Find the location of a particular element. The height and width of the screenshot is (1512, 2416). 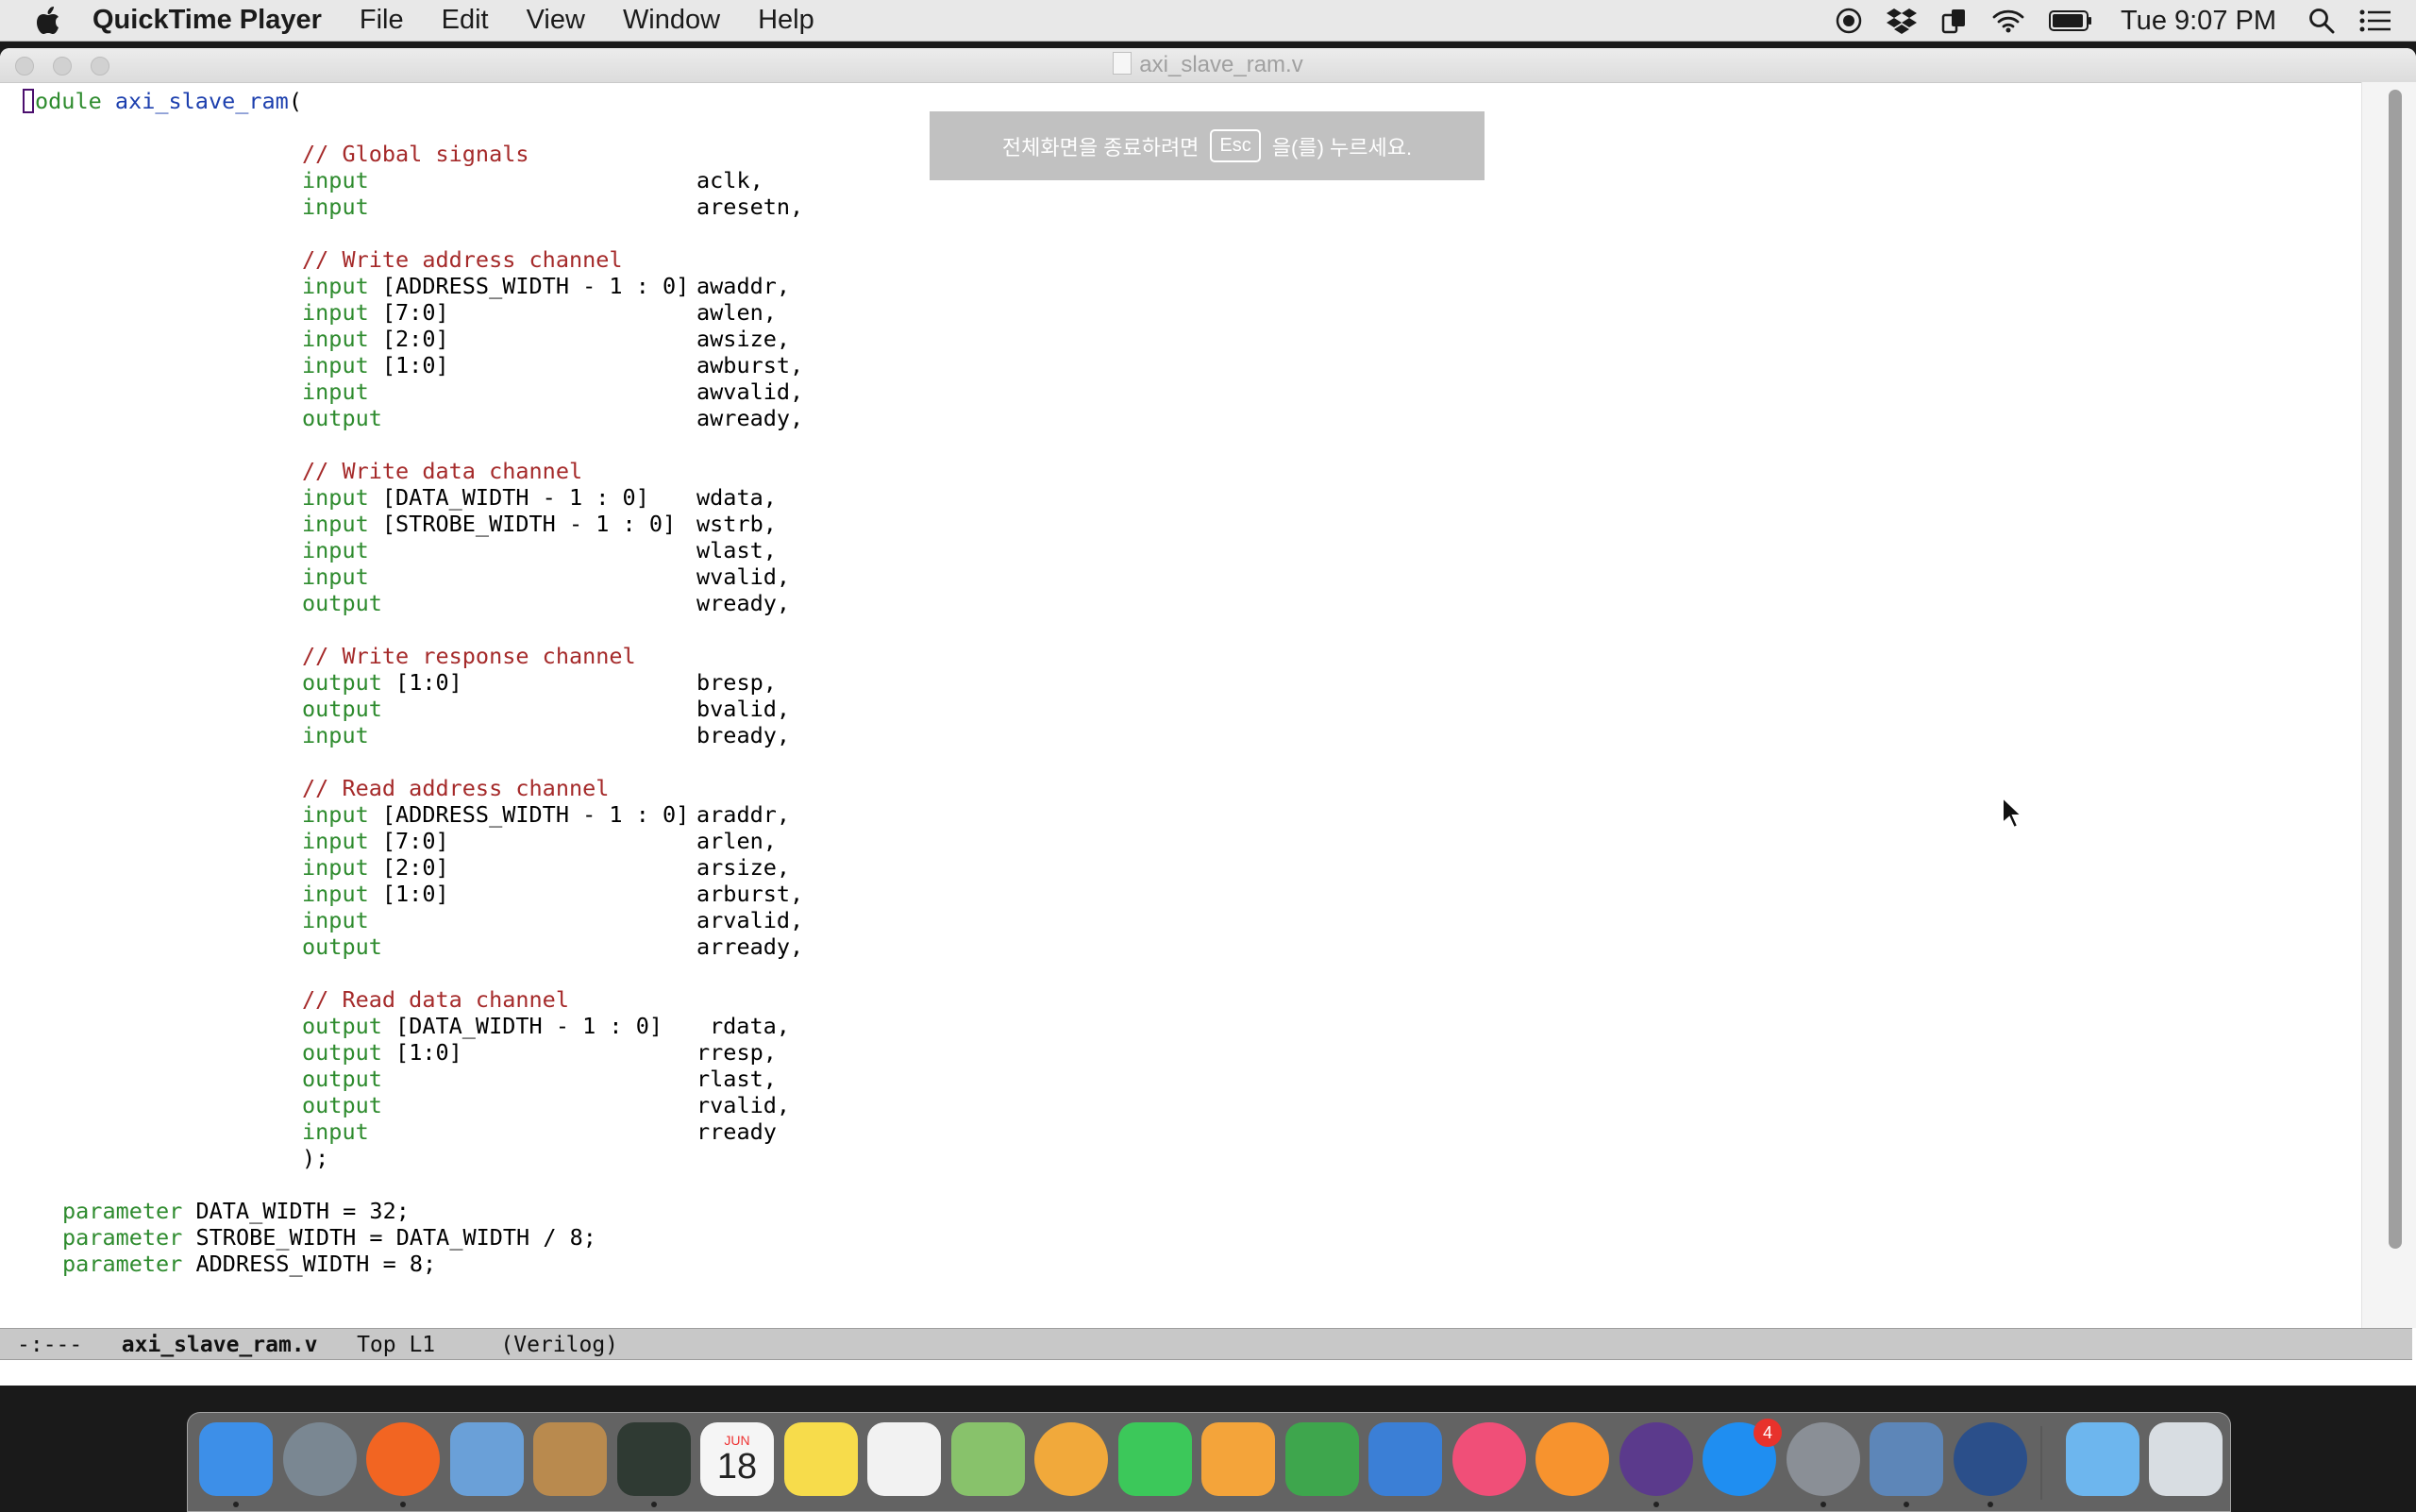

menu-clock: Tue 9:07 PM is located at coordinates (2198, 21).